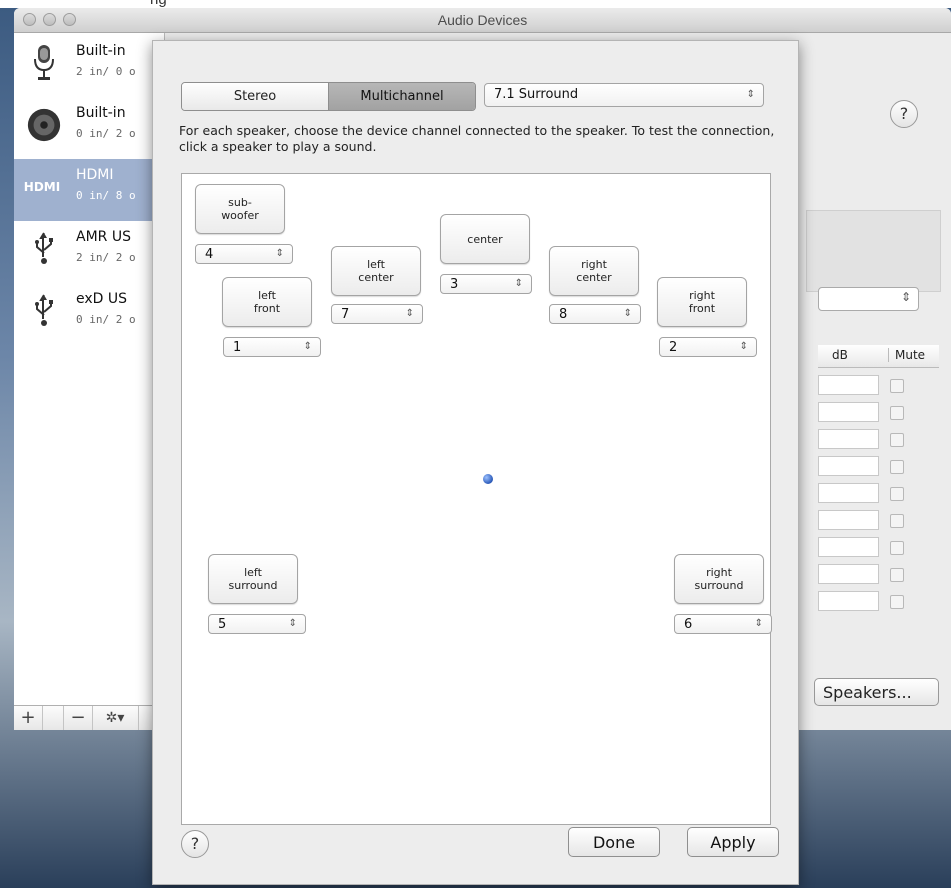  I want to click on channel-value: 1, so click(237, 347).